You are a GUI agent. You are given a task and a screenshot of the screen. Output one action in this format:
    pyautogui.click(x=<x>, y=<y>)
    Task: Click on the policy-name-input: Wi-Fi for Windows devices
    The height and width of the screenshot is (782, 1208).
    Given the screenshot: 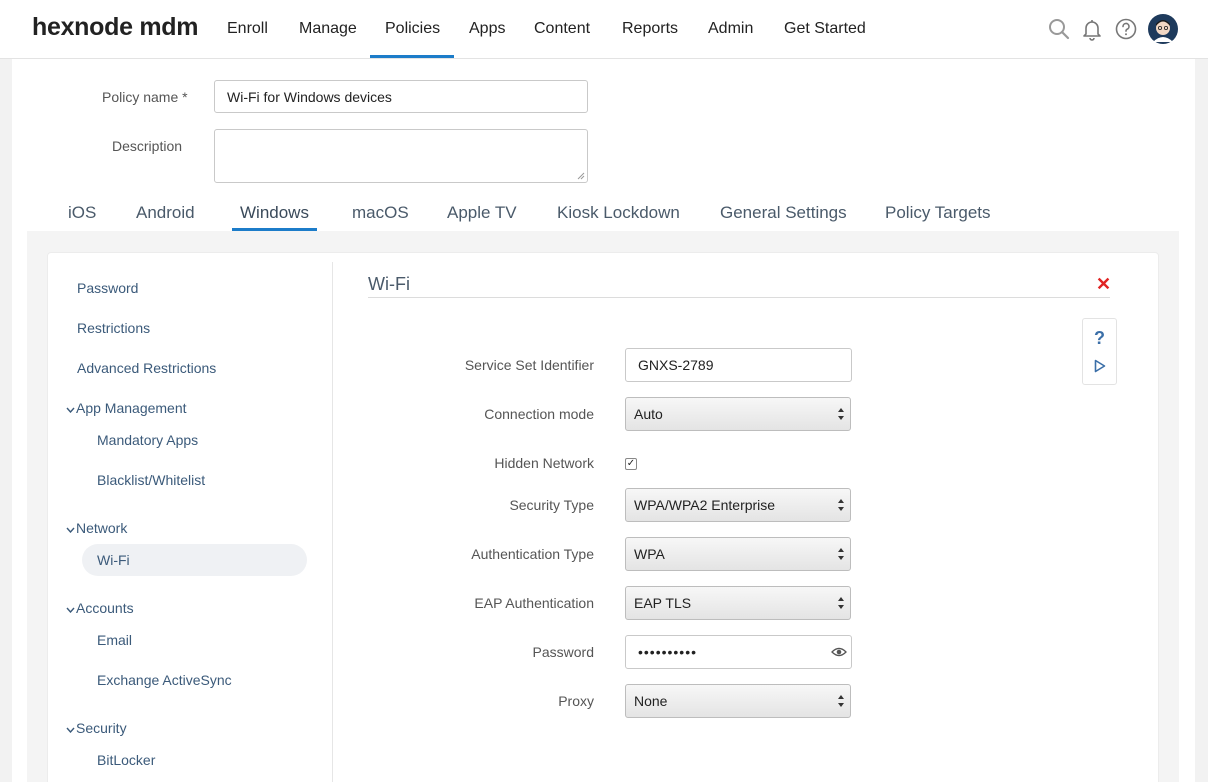 What is the action you would take?
    pyautogui.click(x=401, y=96)
    